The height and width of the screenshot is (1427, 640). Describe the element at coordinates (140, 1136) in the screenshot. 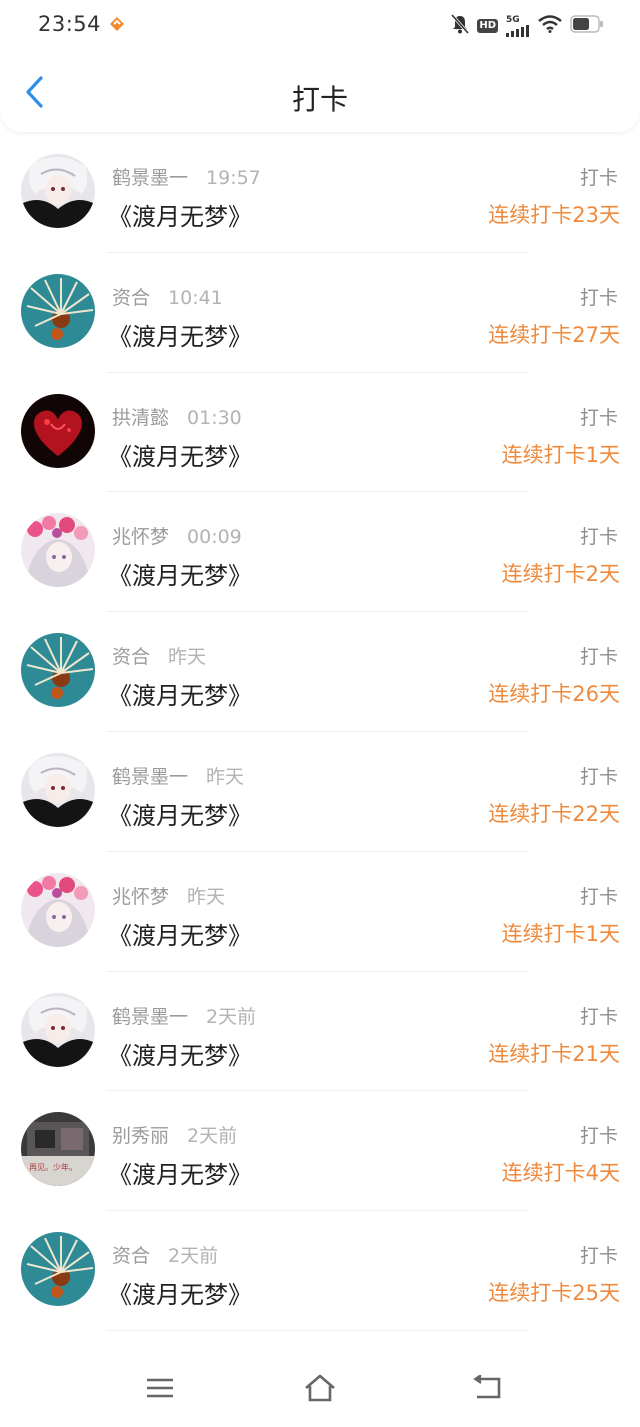

I see `user-name: 别秀丽` at that location.